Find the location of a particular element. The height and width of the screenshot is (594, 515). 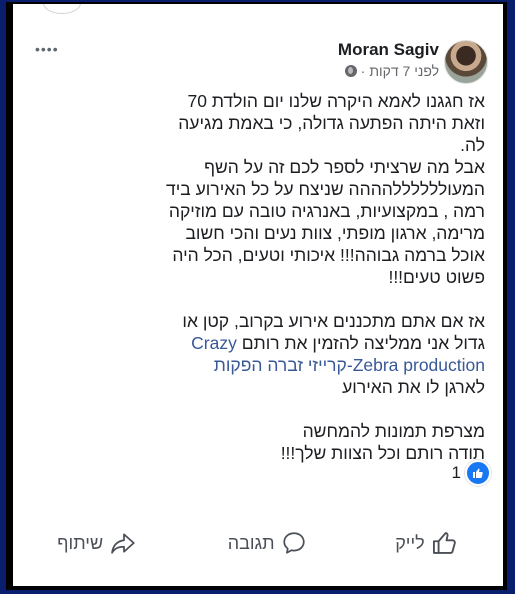

author-name: Moran Sagiv is located at coordinates (388, 50).